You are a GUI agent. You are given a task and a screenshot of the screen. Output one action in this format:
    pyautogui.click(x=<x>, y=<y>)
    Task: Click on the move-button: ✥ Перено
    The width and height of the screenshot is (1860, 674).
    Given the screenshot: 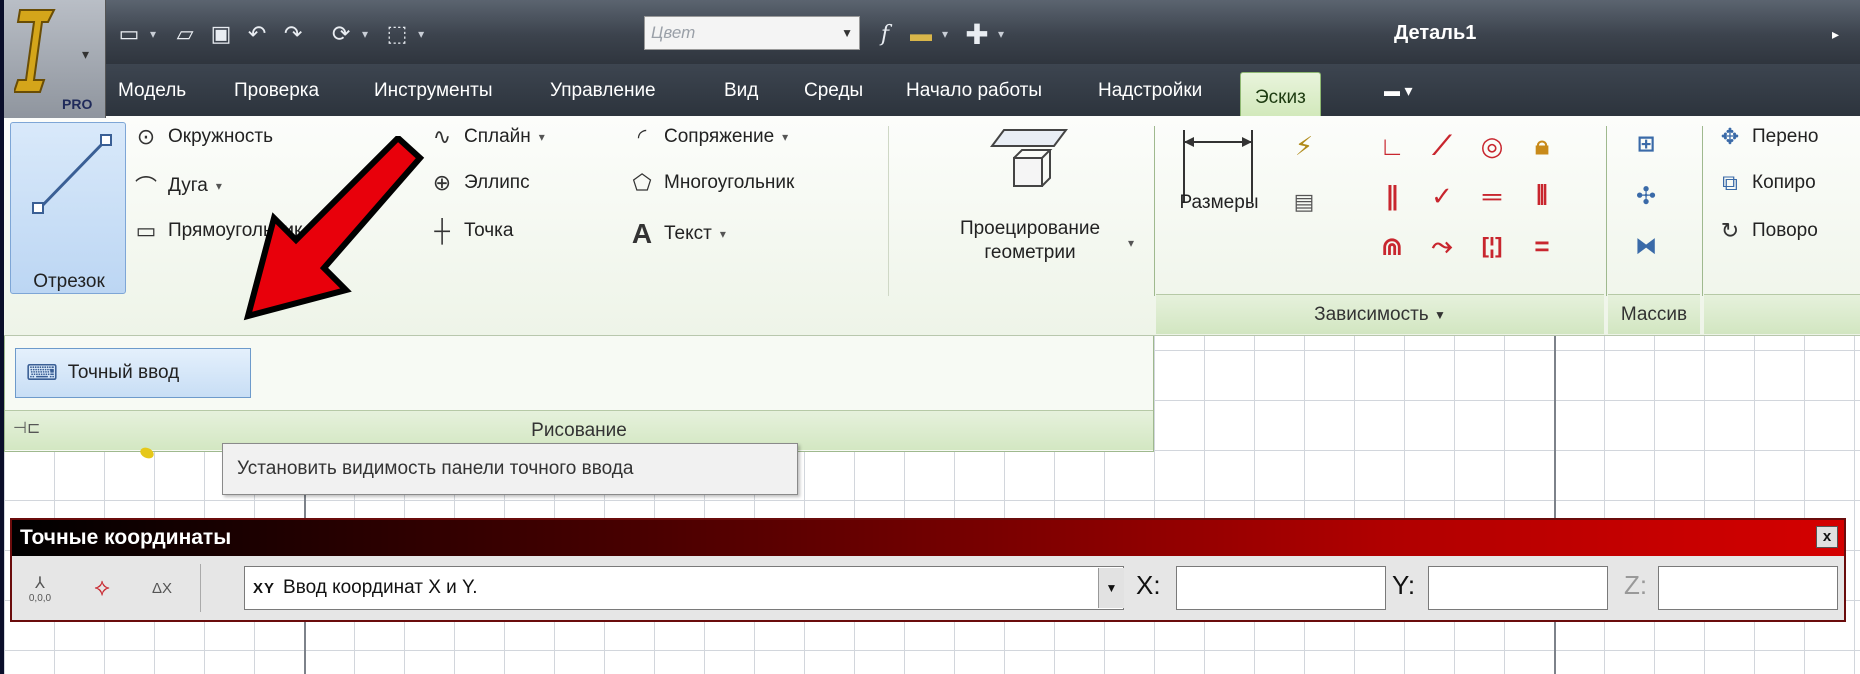 What is the action you would take?
    pyautogui.click(x=1767, y=137)
    